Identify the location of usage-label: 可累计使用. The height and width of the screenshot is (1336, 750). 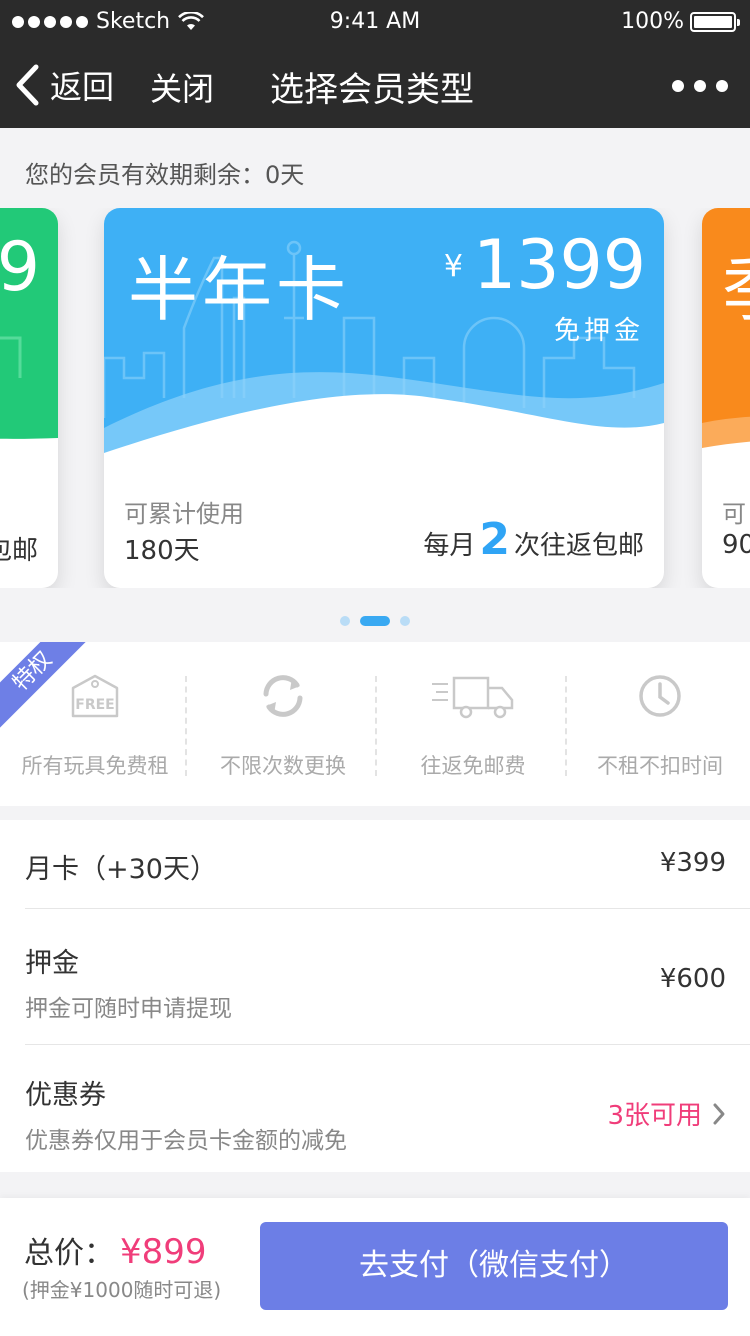
(184, 514).